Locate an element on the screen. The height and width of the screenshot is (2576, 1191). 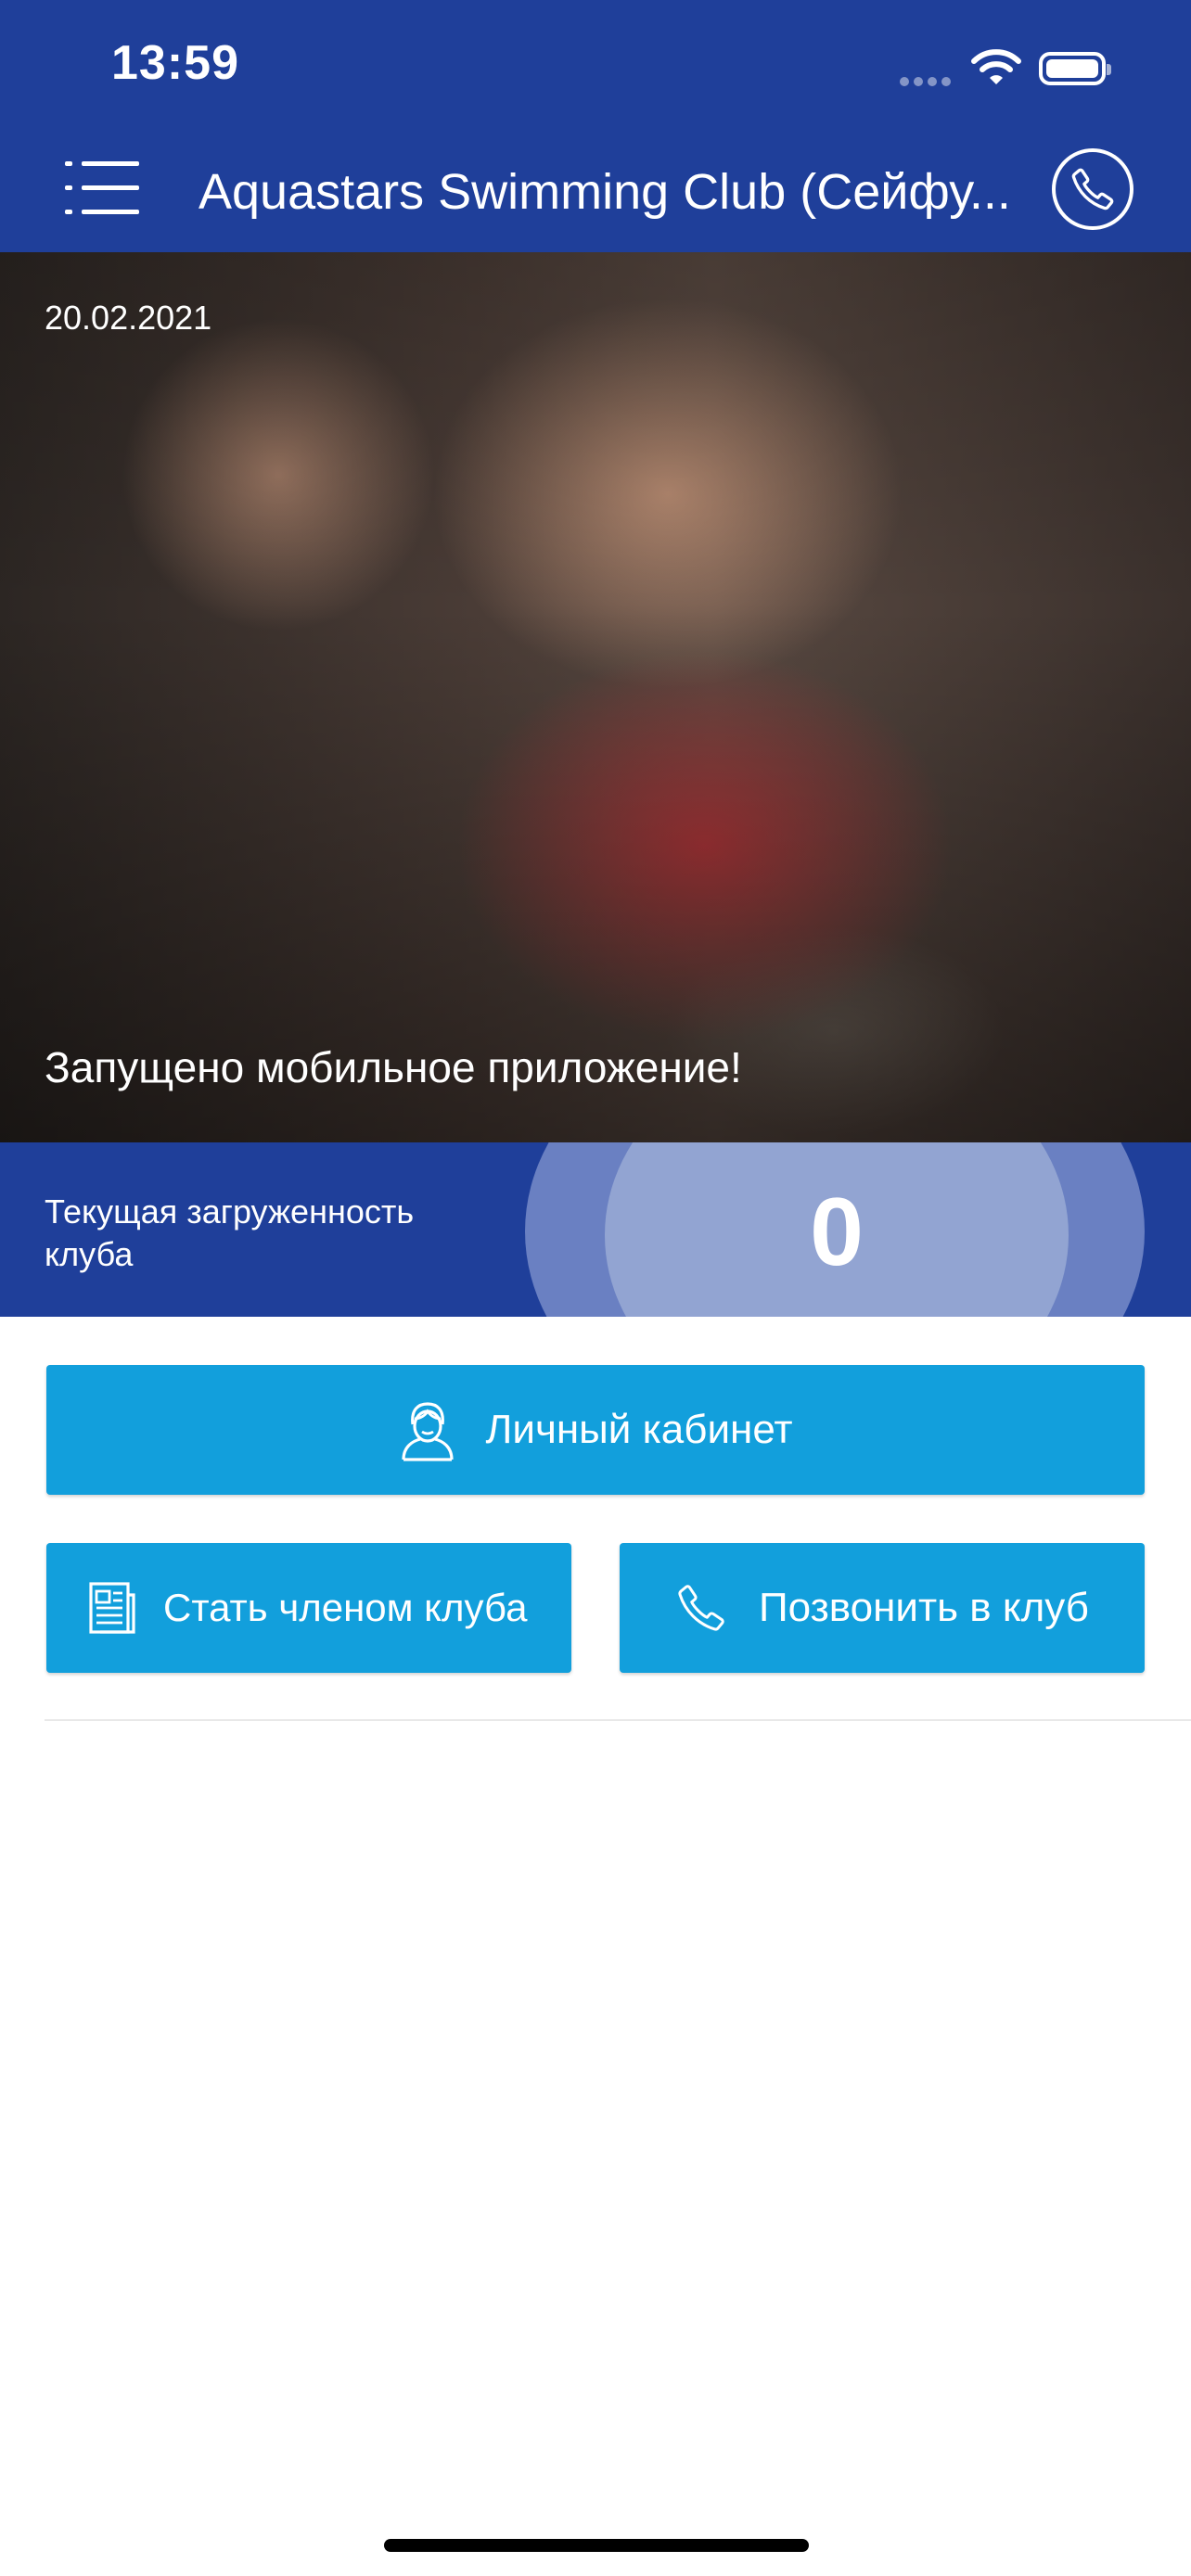
club-load-panel: Текущая загруженность клуба 0 is located at coordinates (595, 1230).